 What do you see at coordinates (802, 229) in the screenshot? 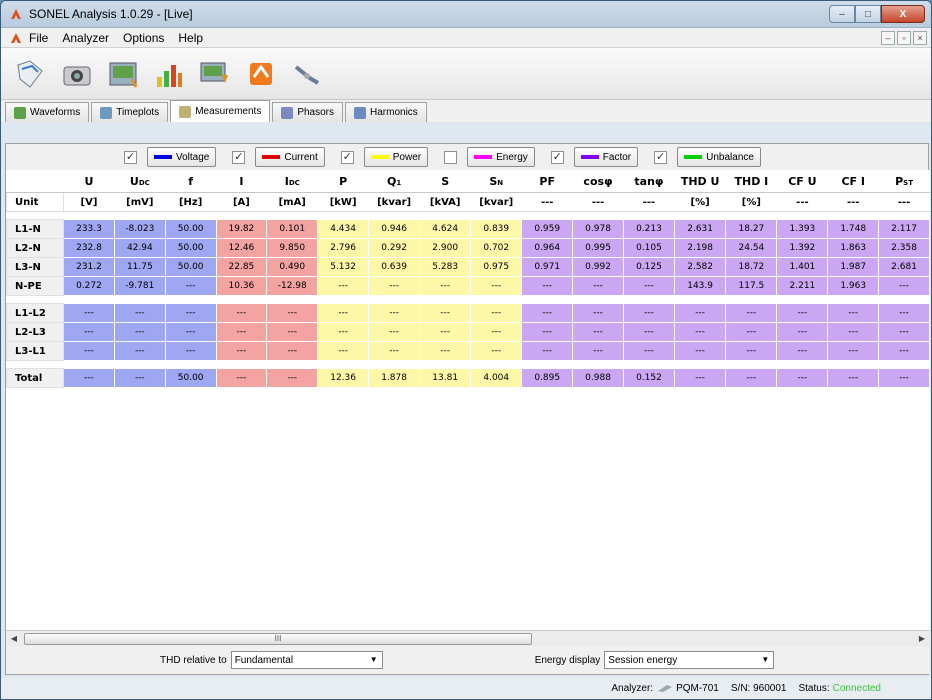
I see `value-cell: 1.393` at bounding box center [802, 229].